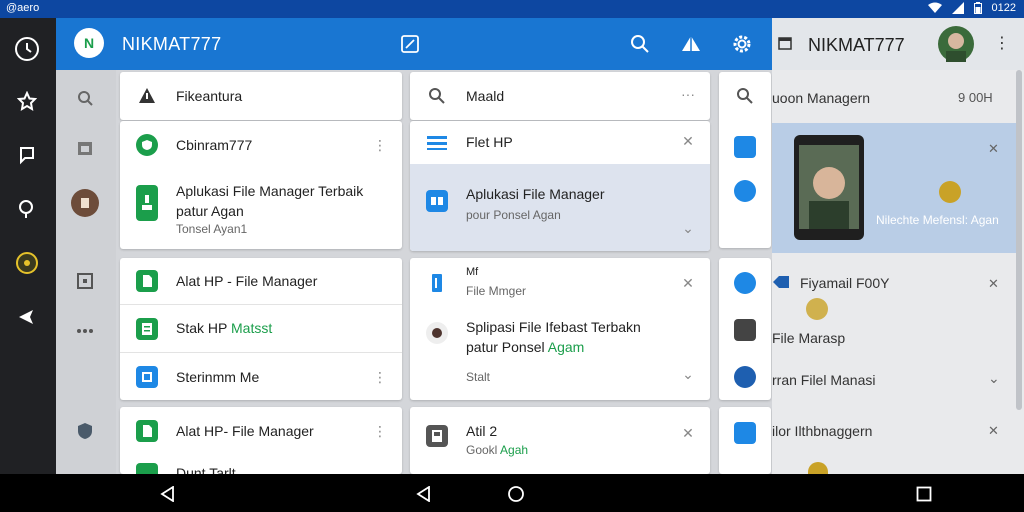 The width and height of the screenshot is (1024, 512). Describe the element at coordinates (245, 431) in the screenshot. I see `card3-row1: Alat HP- File Manager` at that location.